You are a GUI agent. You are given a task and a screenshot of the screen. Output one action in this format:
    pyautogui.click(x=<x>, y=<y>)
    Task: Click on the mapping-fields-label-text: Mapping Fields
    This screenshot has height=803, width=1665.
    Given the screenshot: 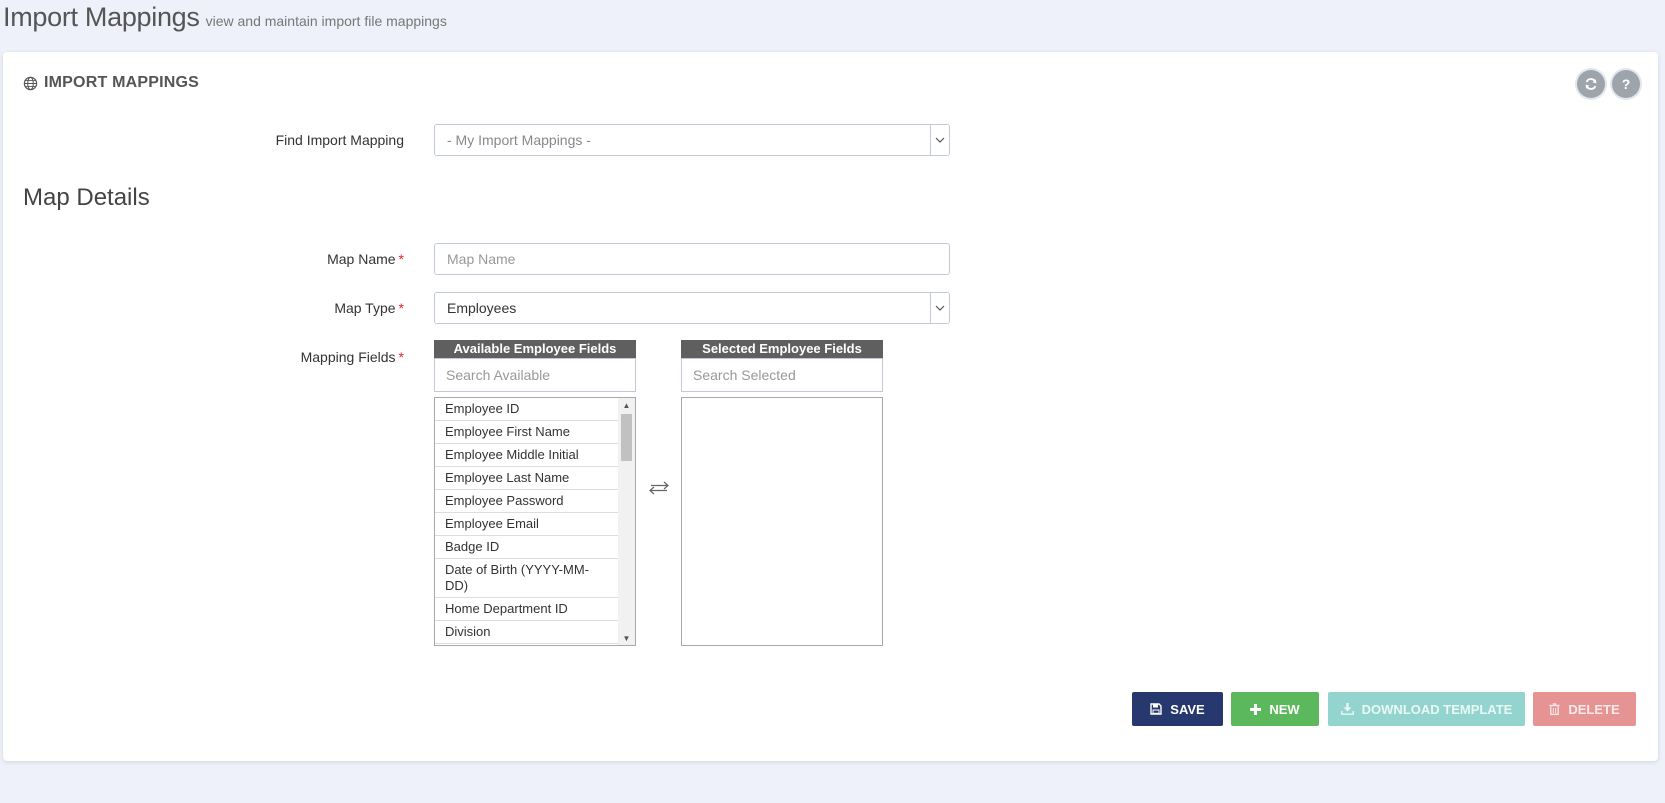 What is the action you would take?
    pyautogui.click(x=348, y=357)
    